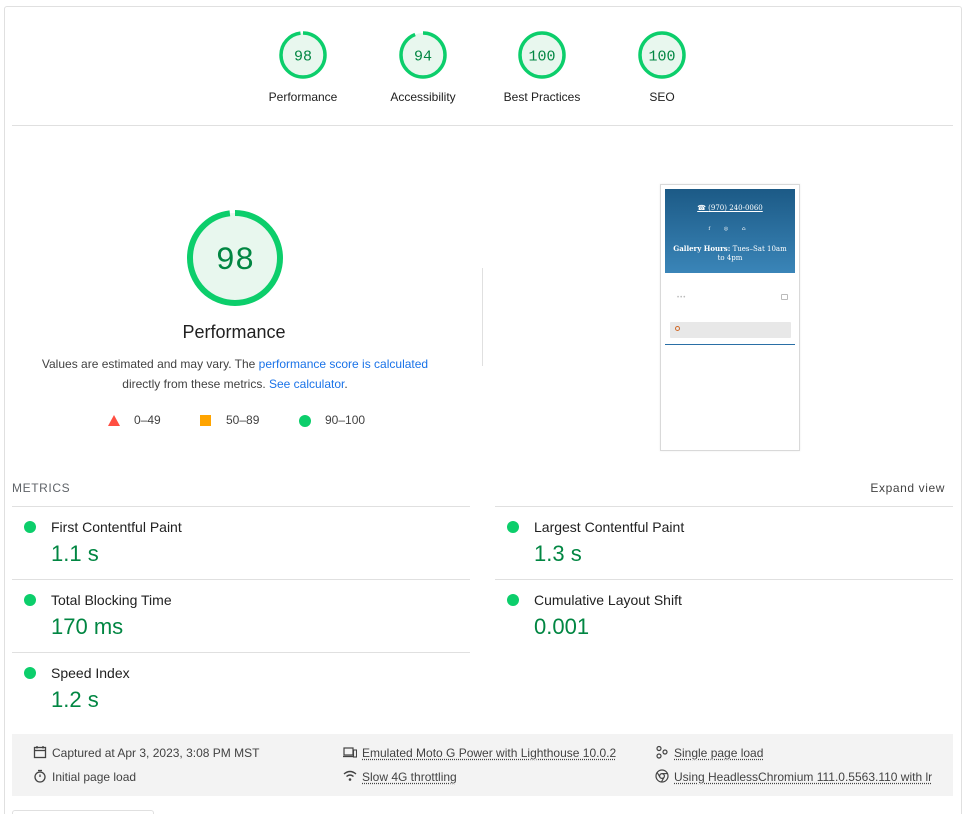 The width and height of the screenshot is (971, 814). I want to click on gauge-label: Best Practices, so click(542, 97).